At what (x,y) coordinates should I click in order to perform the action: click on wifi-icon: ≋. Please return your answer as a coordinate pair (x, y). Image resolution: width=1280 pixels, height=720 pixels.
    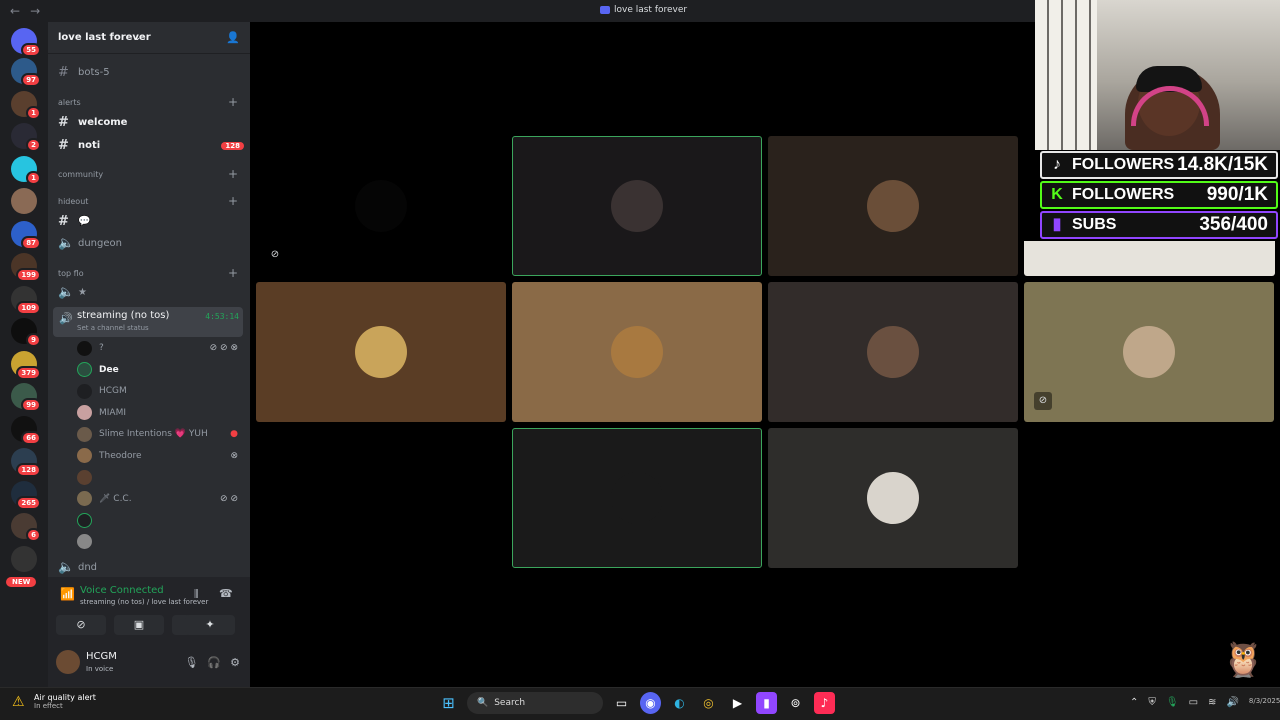
    Looking at the image, I should click on (1212, 702).